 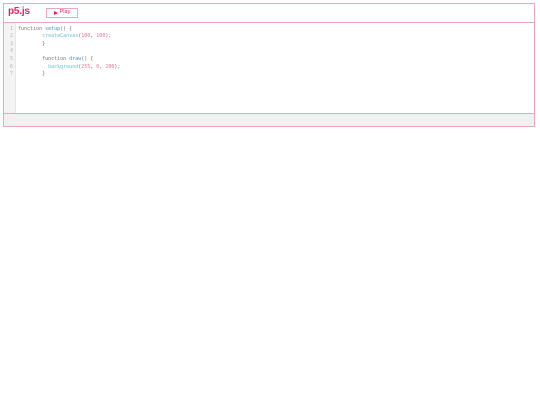 What do you see at coordinates (11, 74) in the screenshot?
I see `line-number: 7` at bounding box center [11, 74].